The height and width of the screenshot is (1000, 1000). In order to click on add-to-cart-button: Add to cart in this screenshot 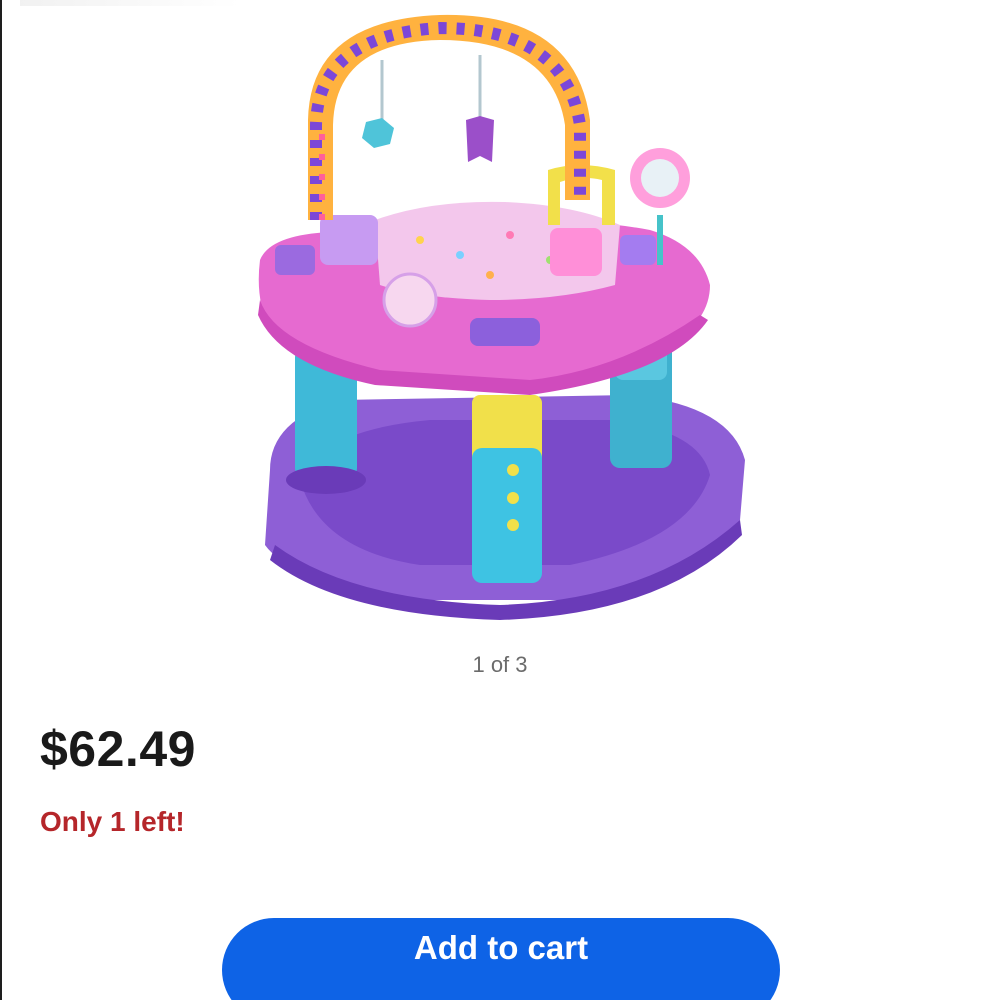, I will do `click(501, 959)`.